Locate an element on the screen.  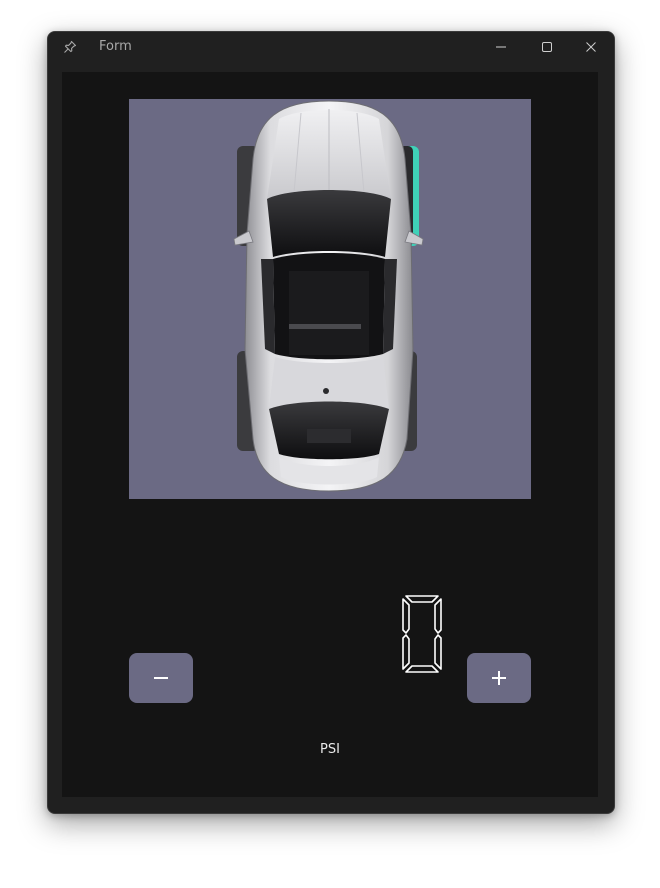
close-button is located at coordinates (591, 47).